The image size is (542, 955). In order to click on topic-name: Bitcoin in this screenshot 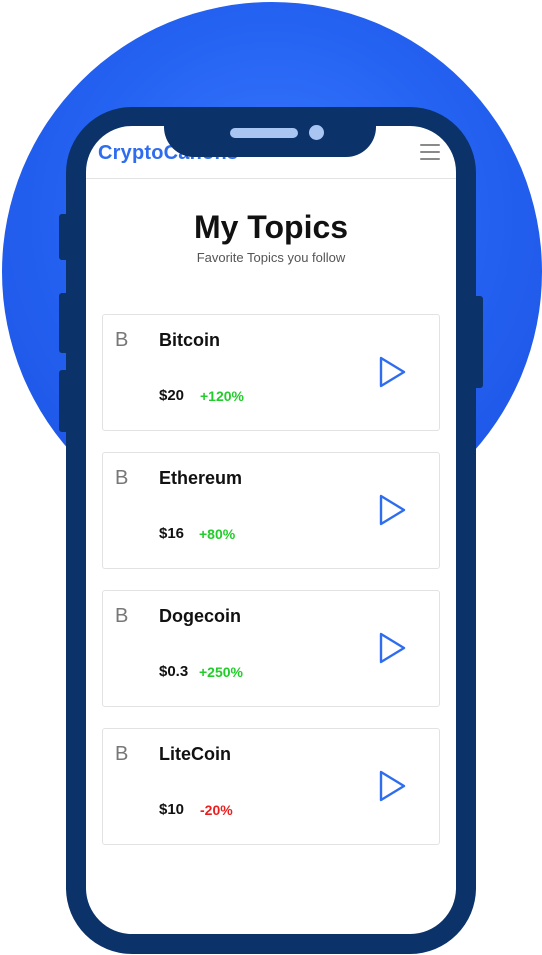, I will do `click(189, 340)`.